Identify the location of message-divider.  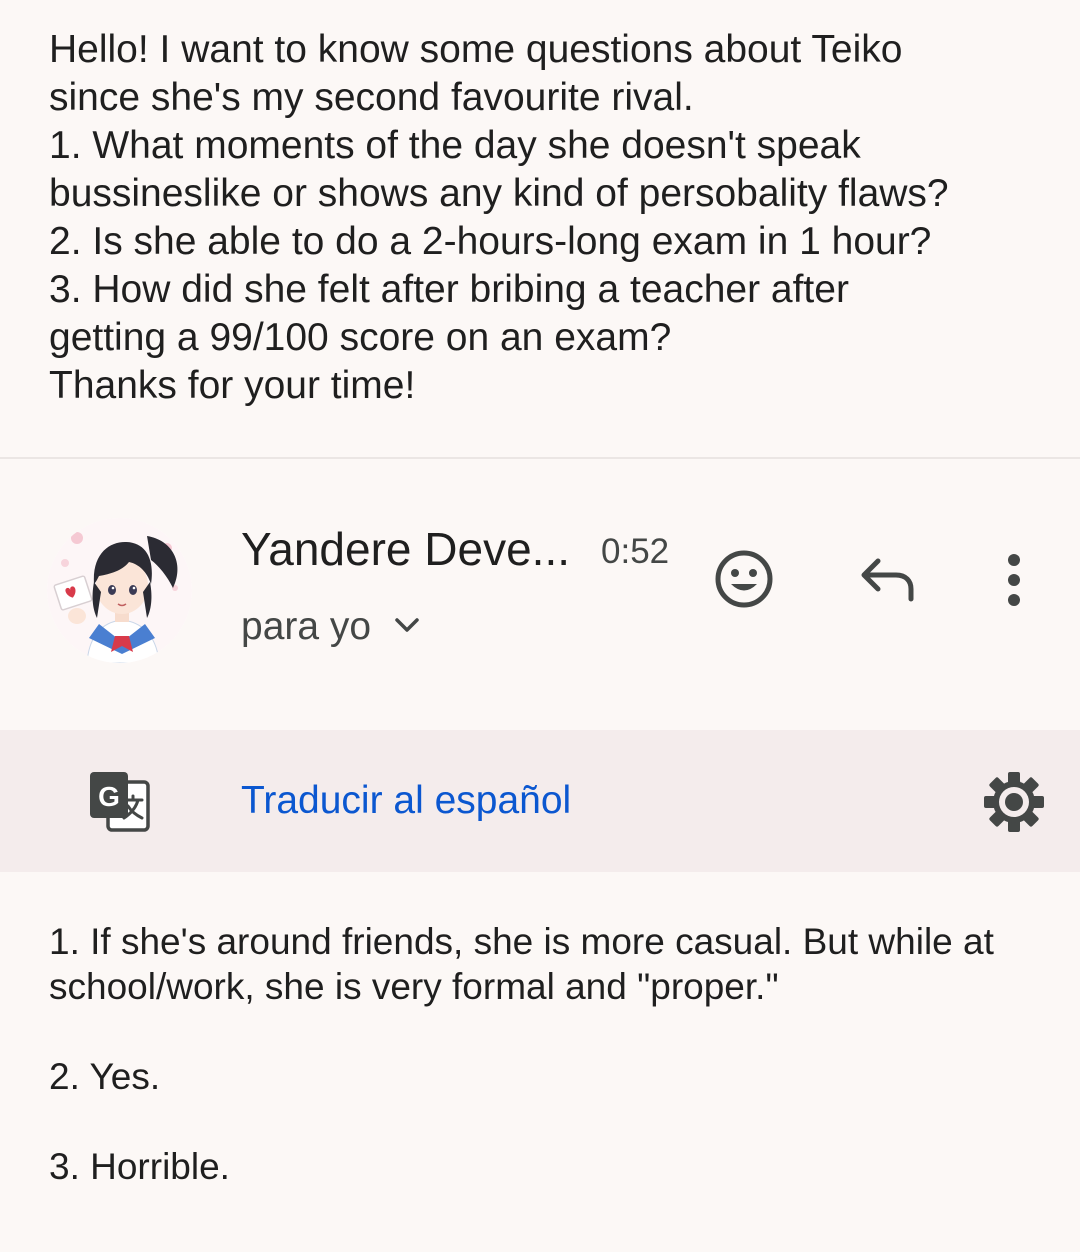
(540, 458).